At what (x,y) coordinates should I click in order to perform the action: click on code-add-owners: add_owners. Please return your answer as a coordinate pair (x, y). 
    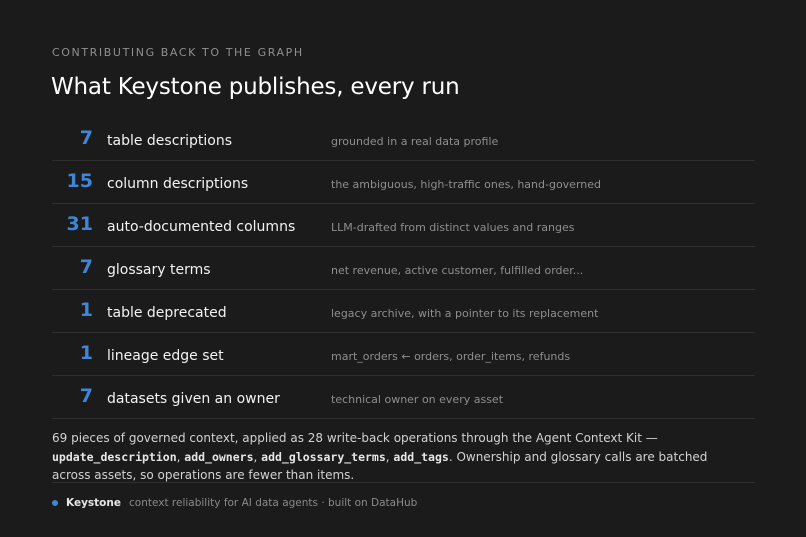
    Looking at the image, I should click on (219, 456).